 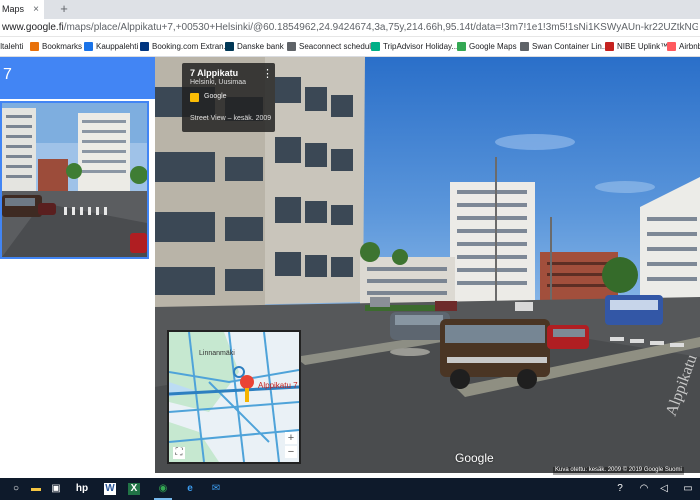 I want to click on windows-taskbar: ○ ▬ ▣ hp W X ◉ e ✉ ? ◠ ◁ ▭, so click(x=350, y=489).